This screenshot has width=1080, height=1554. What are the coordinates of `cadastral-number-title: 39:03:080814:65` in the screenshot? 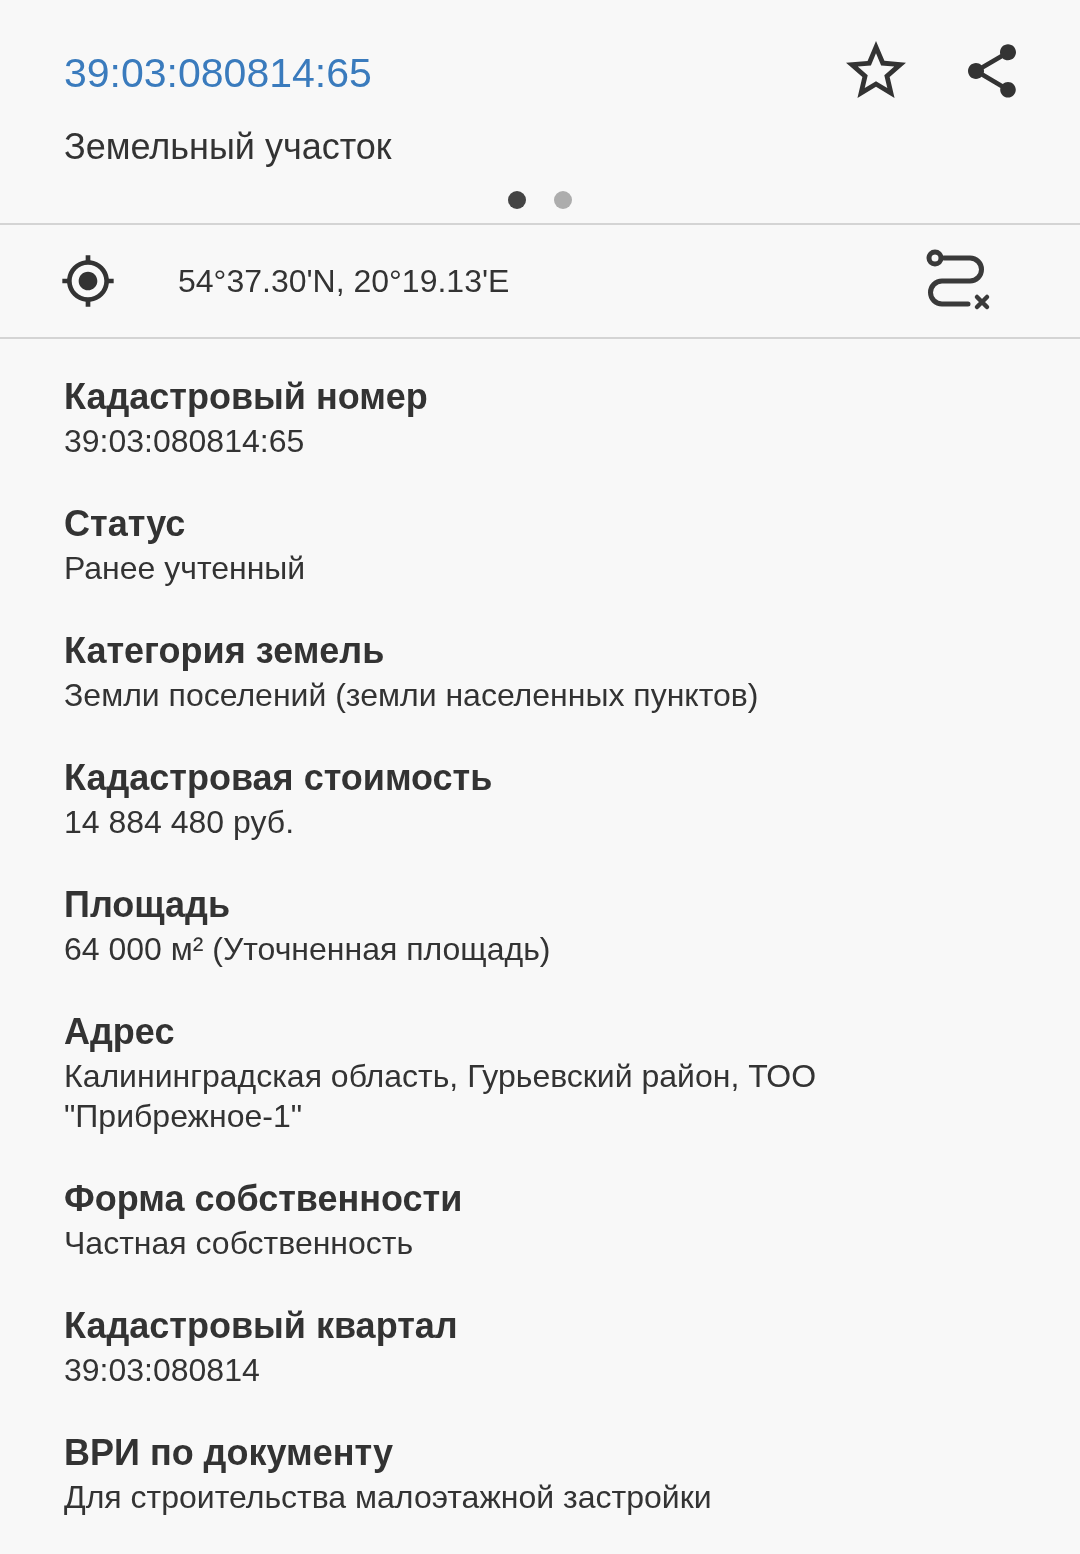 It's located at (218, 73).